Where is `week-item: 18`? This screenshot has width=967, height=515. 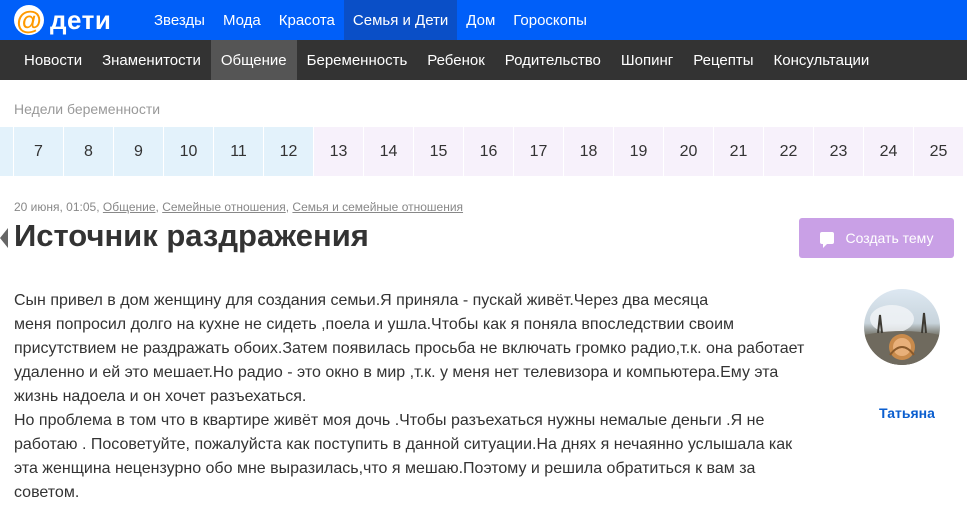 week-item: 18 is located at coordinates (588, 151).